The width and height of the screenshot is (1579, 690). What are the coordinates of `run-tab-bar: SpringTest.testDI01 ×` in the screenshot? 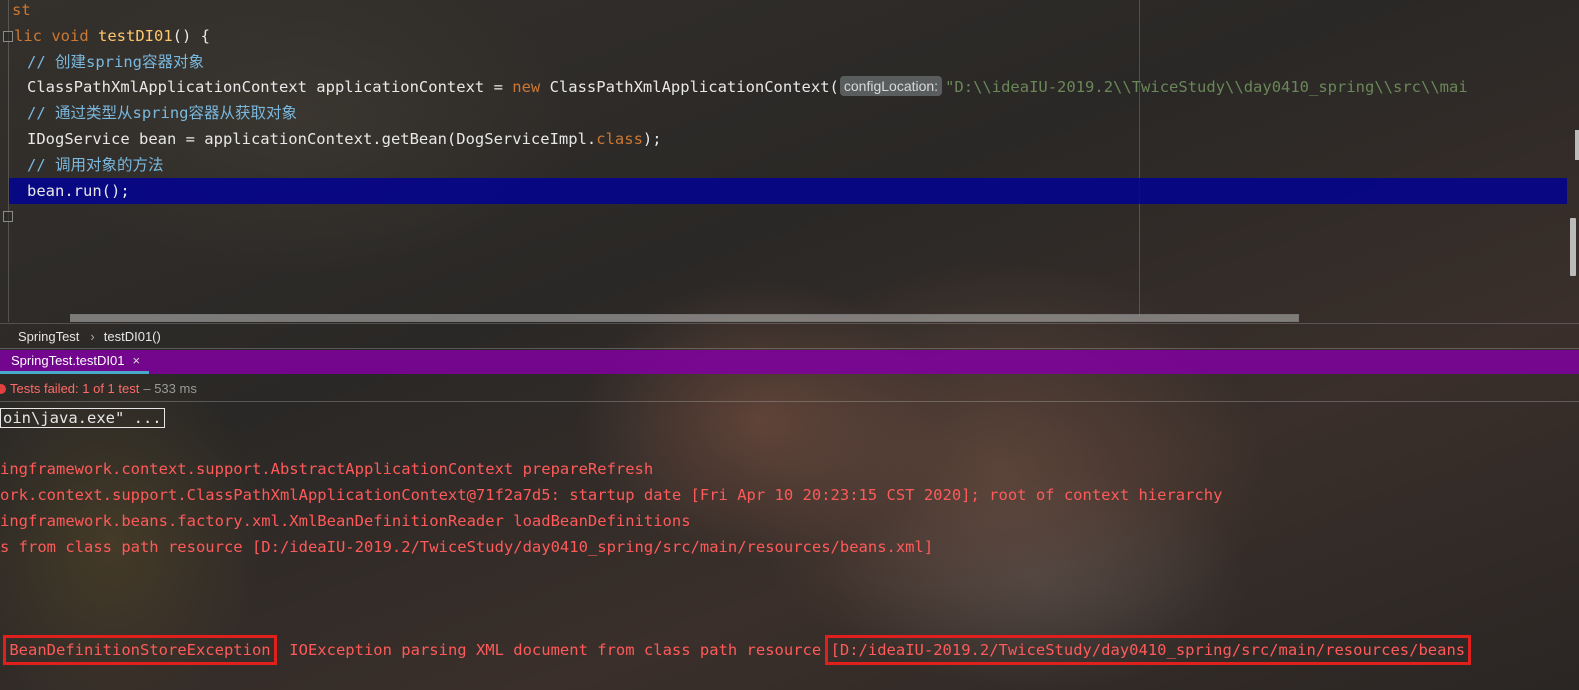 It's located at (789, 362).